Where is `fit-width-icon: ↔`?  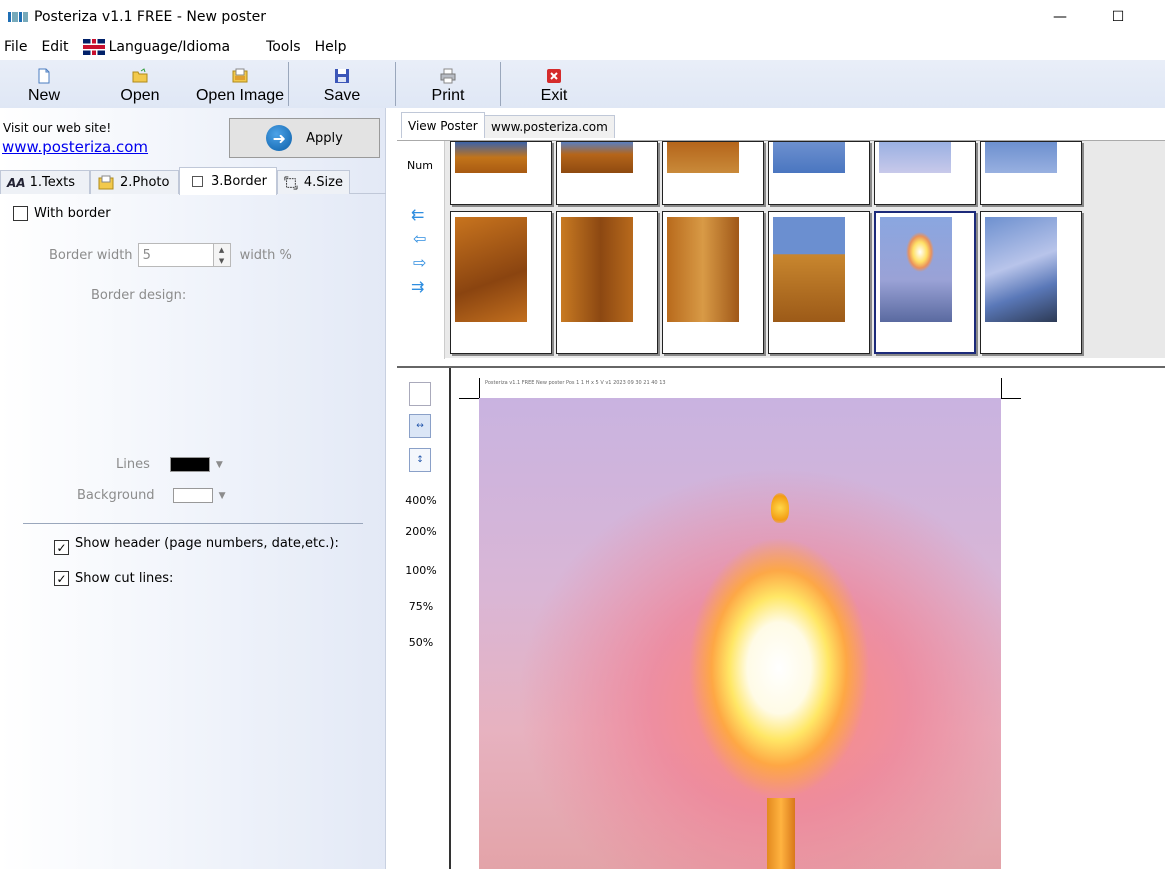
fit-width-icon: ↔ is located at coordinates (420, 426).